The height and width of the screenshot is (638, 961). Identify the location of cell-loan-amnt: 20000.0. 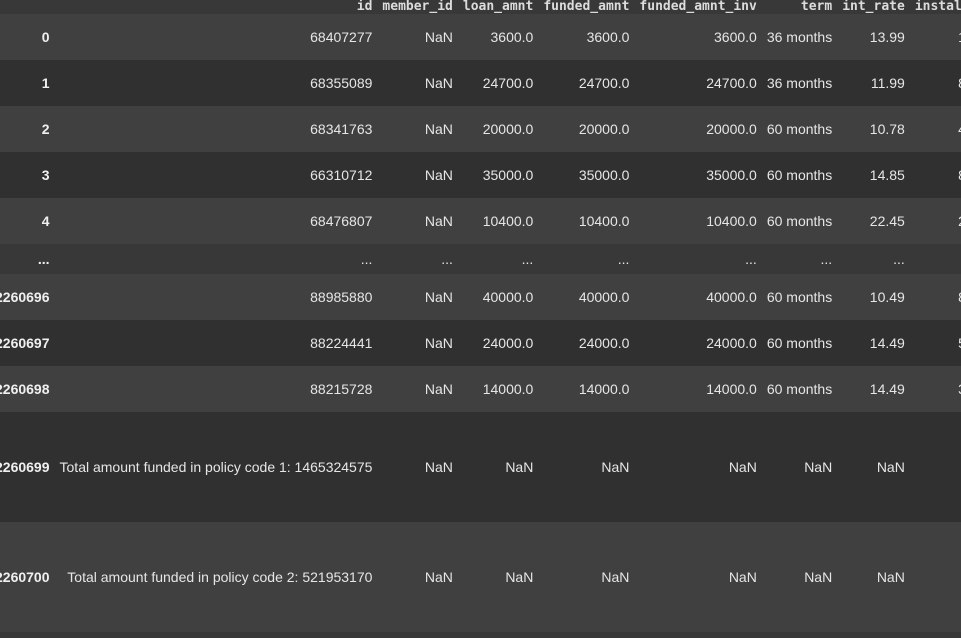
(508, 129).